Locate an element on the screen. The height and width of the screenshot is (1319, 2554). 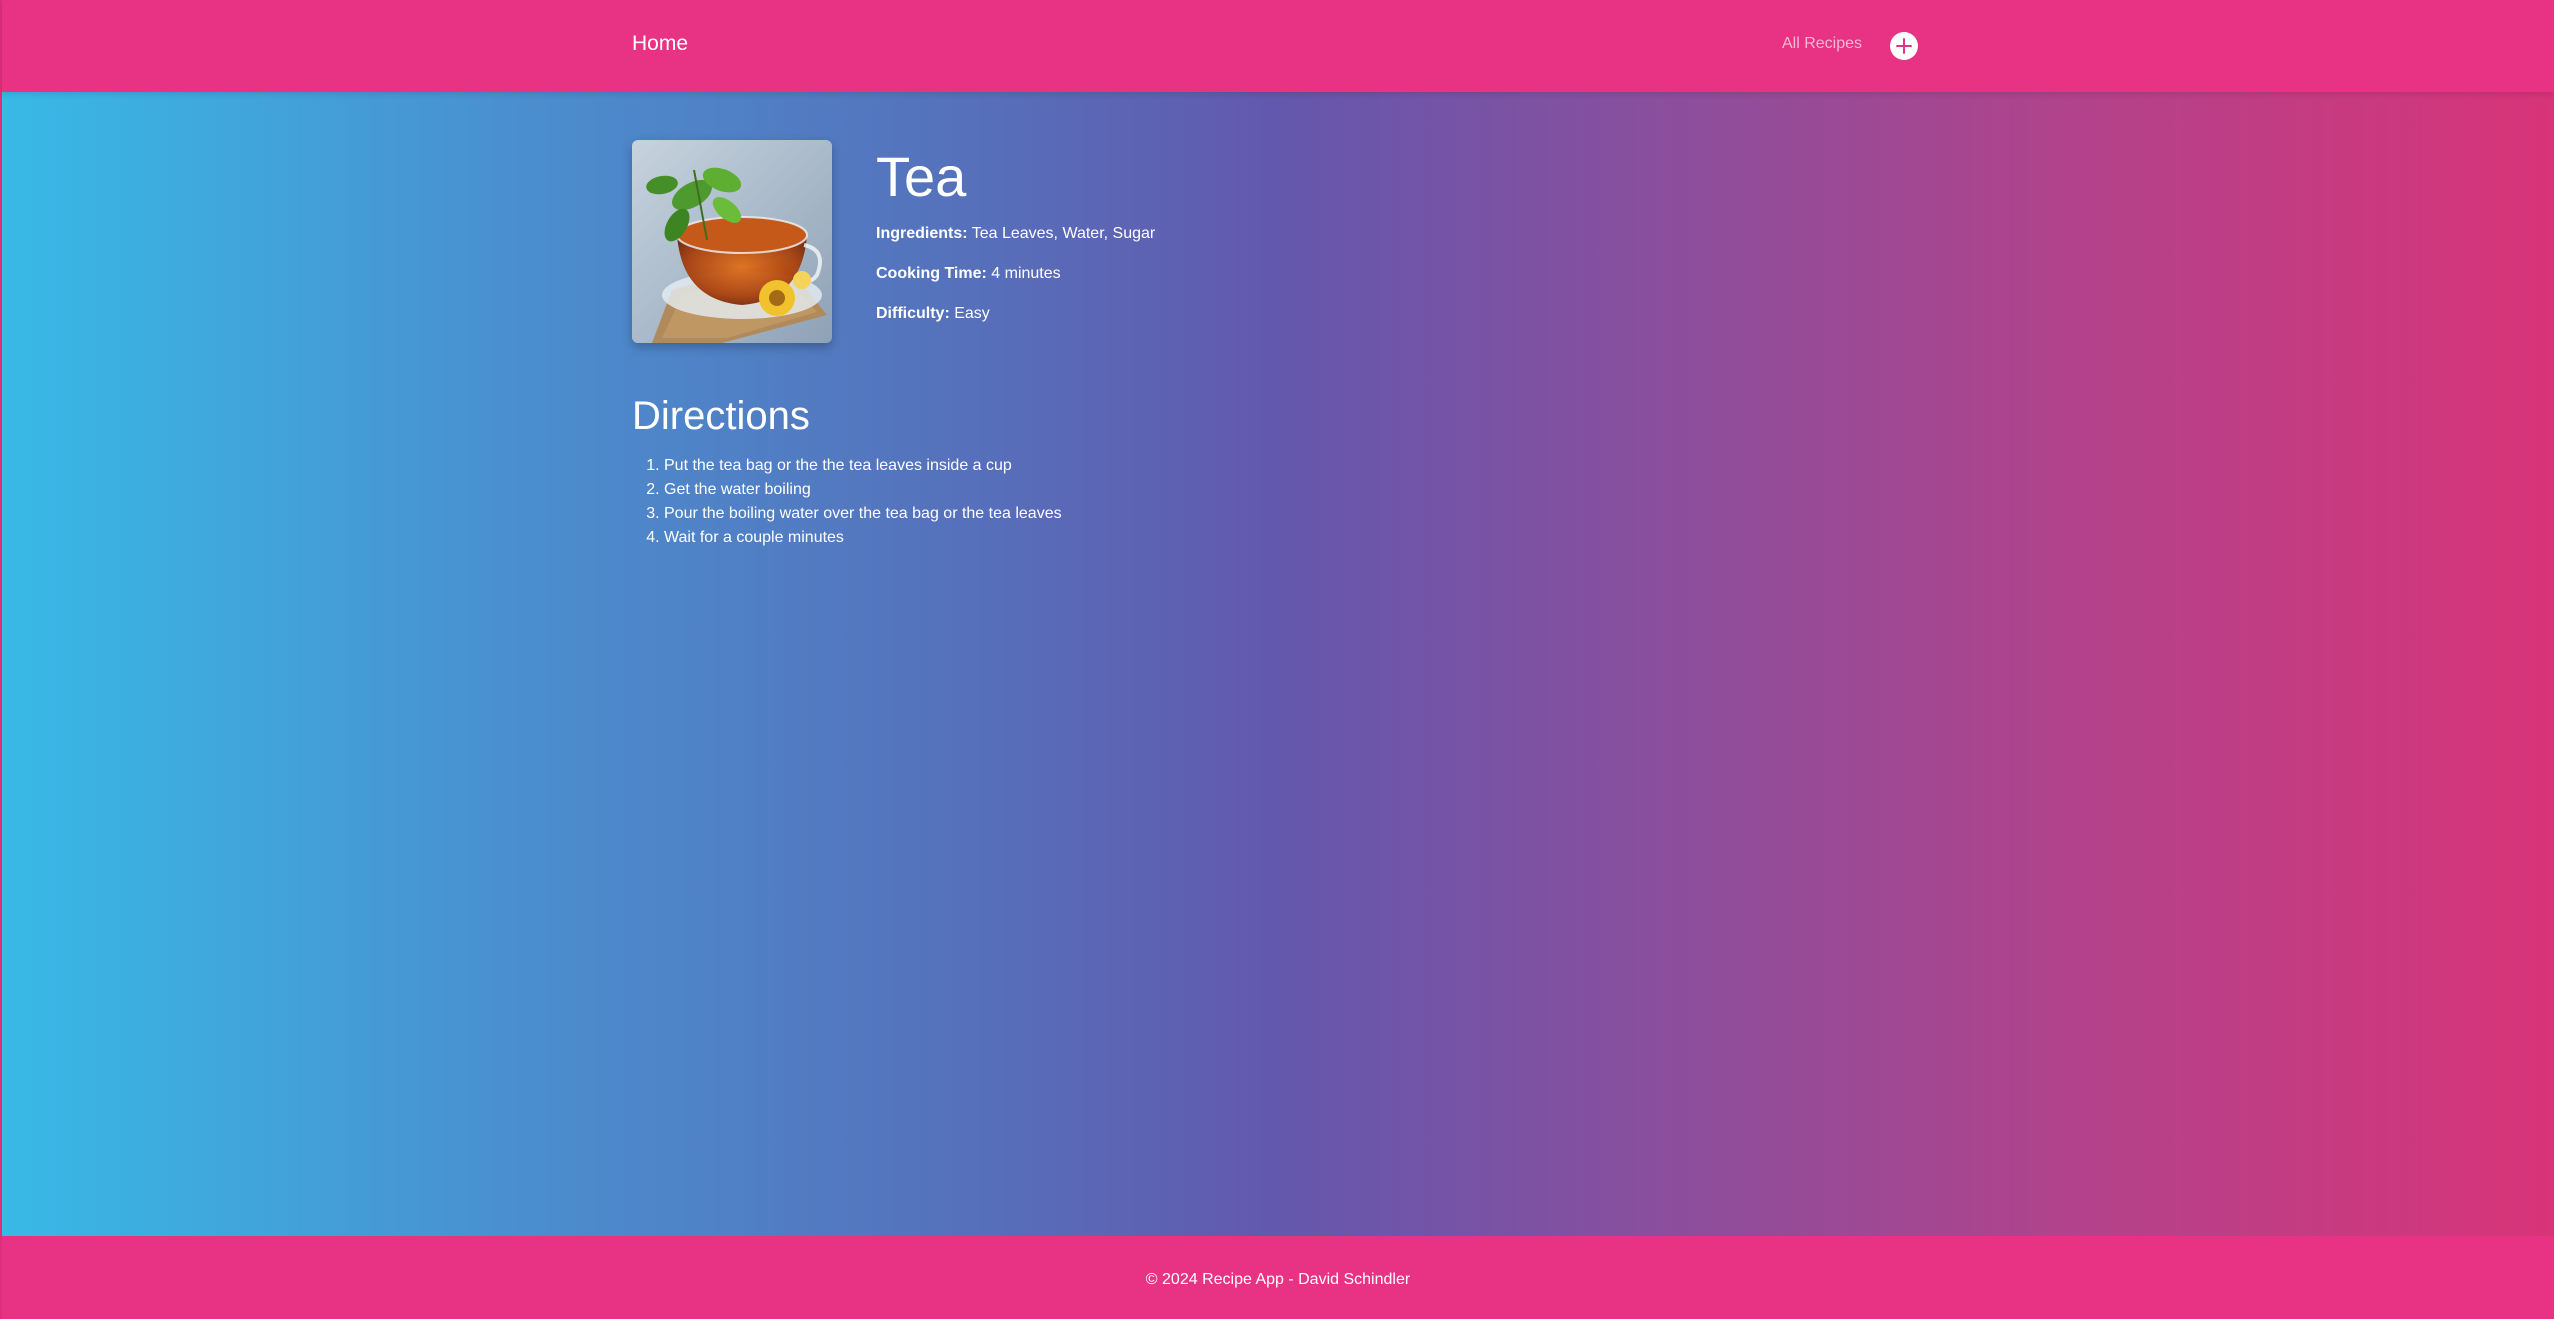
plus-icon is located at coordinates (1904, 46).